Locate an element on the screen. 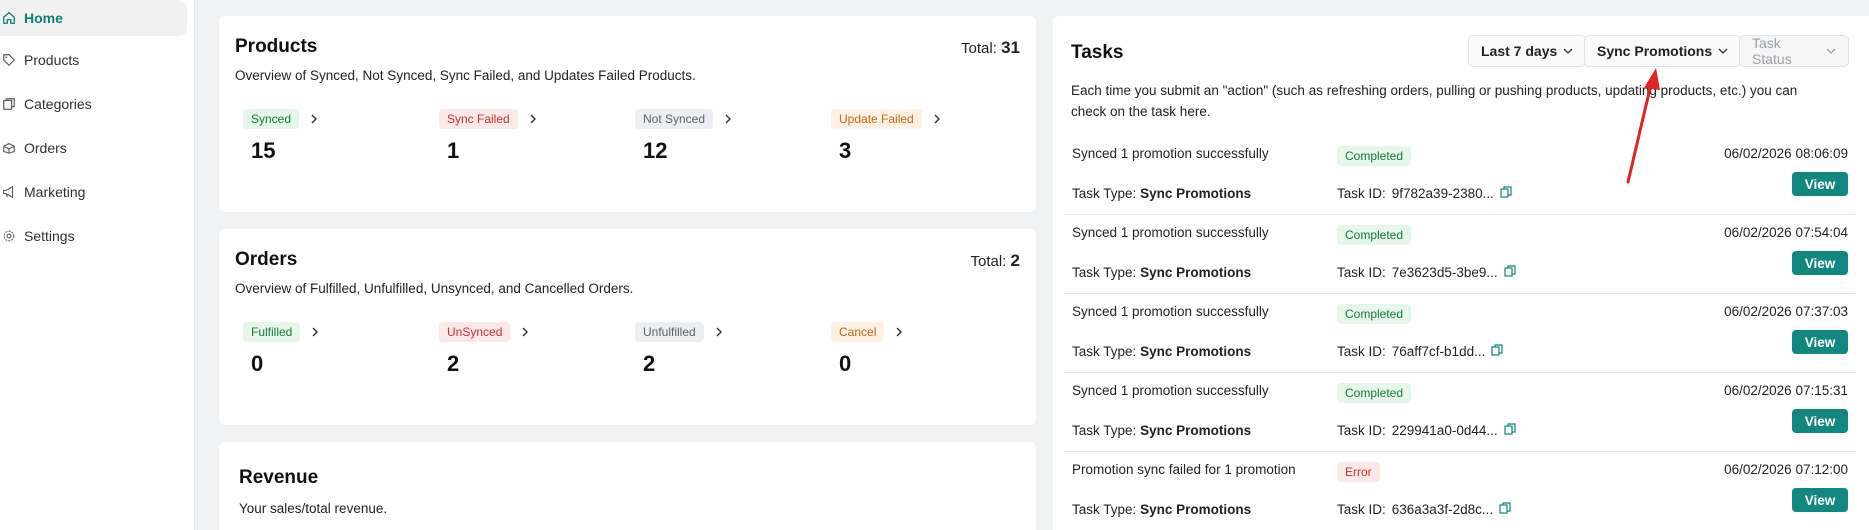 Image resolution: width=1869 pixels, height=530 pixels. sidebar-item-label: Settings is located at coordinates (49, 236).